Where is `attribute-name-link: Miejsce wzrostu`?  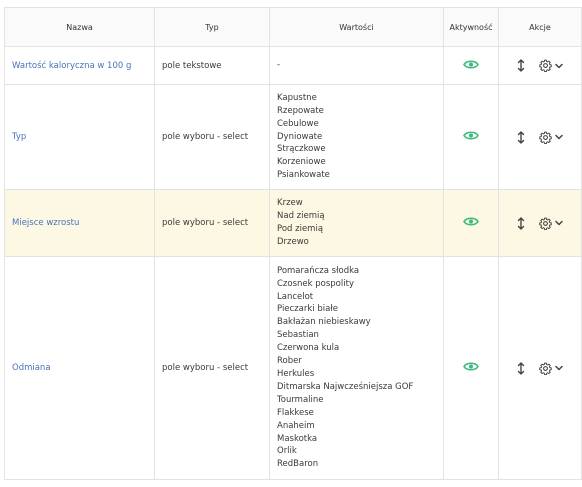 attribute-name-link: Miejsce wzrostu is located at coordinates (79, 223).